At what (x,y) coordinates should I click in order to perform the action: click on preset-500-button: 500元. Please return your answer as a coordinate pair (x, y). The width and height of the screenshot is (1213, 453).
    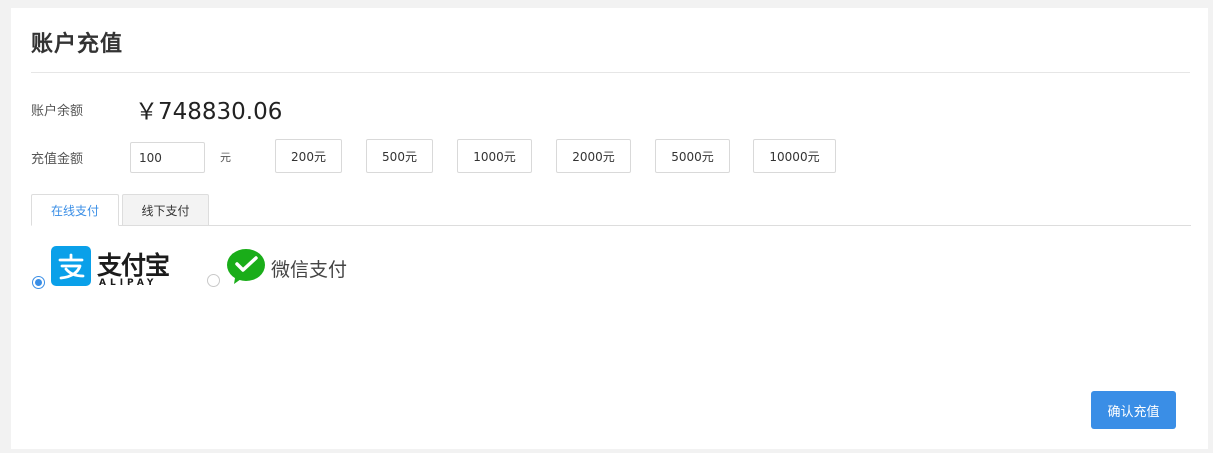
    Looking at the image, I should click on (399, 156).